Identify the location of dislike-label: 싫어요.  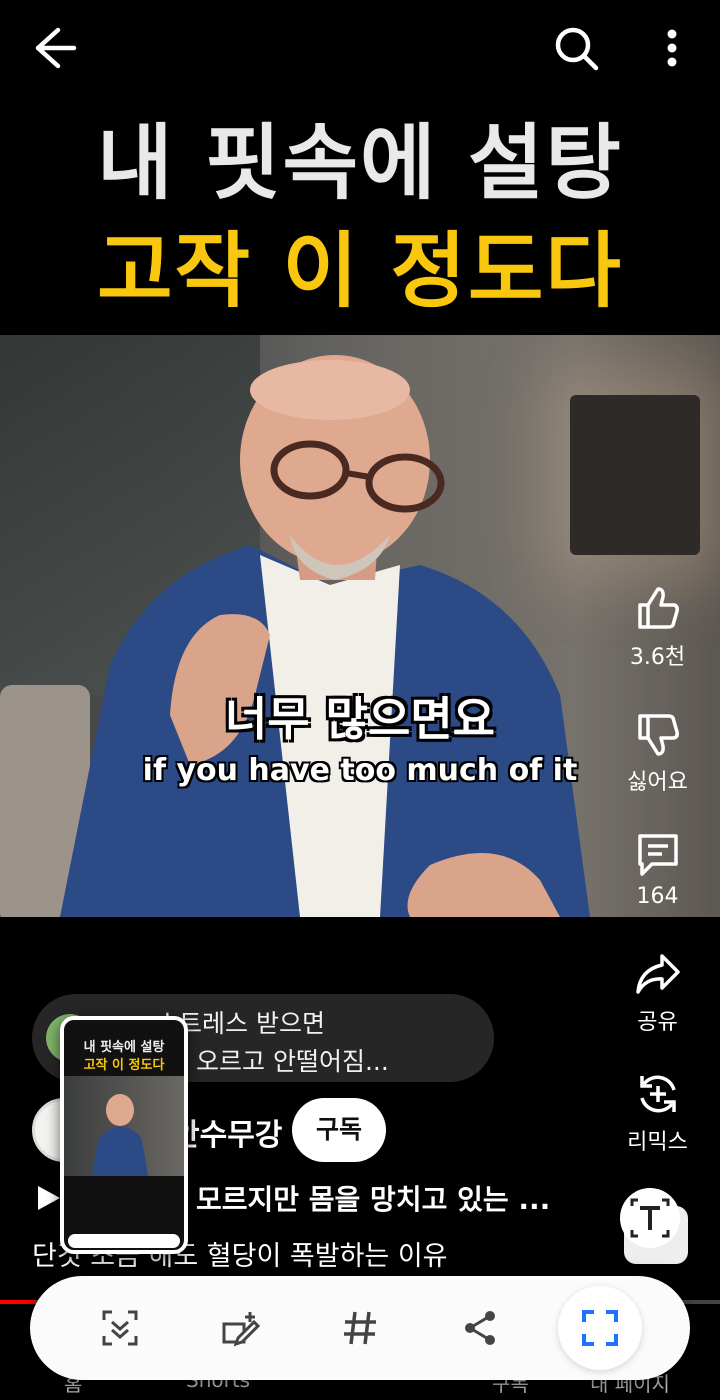
(657, 782).